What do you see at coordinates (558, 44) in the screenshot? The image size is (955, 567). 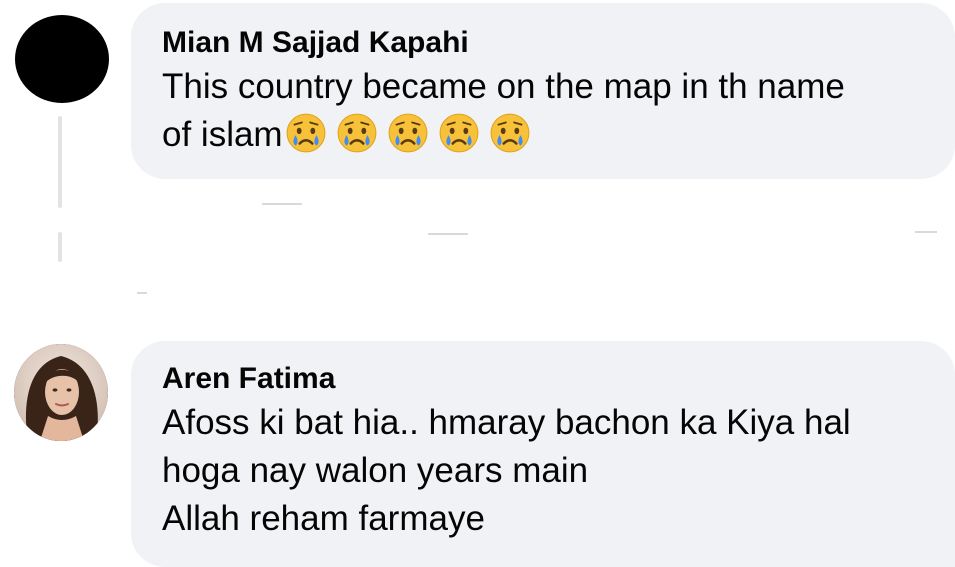 I see `comment-author: Mian M Sajjad Kapahi` at bounding box center [558, 44].